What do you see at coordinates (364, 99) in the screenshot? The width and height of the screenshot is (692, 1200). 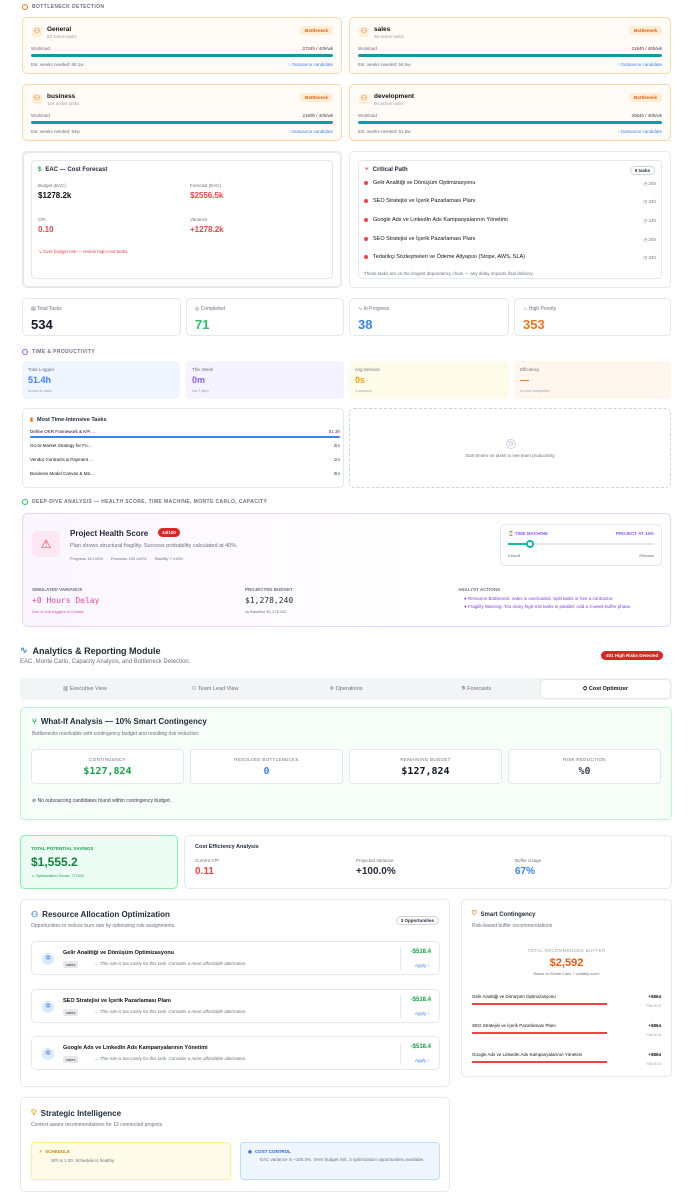 I see `users-icon: ⚇` at bounding box center [364, 99].